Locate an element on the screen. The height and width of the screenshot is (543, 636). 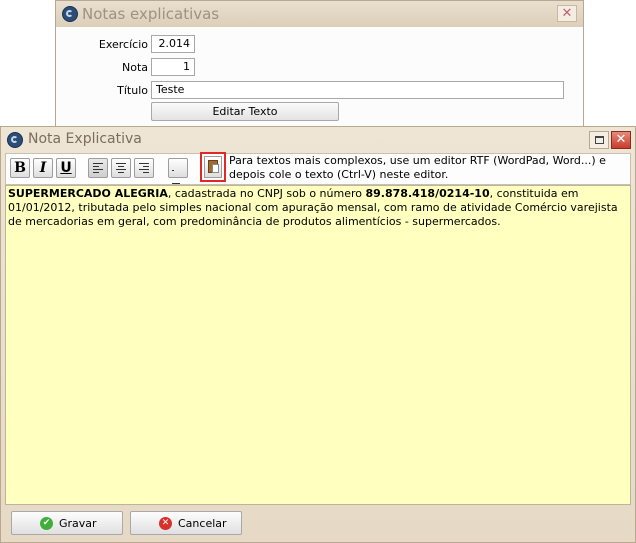
gravar-button: ✔ Gravar is located at coordinates (67, 523).